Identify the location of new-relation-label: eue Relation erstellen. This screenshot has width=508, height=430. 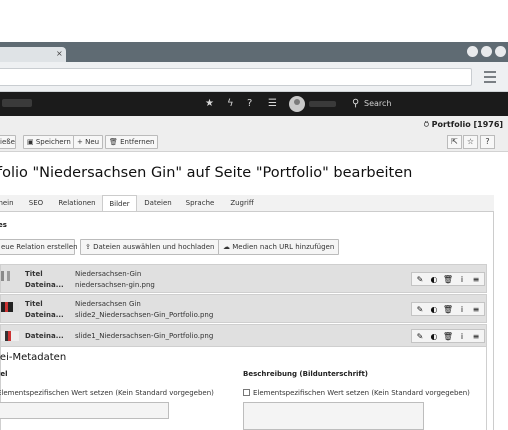
(39, 247).